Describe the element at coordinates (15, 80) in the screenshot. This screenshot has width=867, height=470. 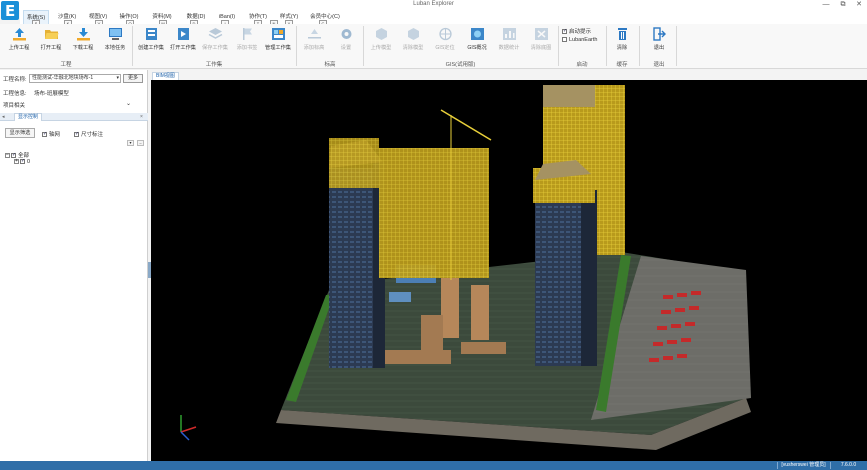
I see `project-name-label: 工程名称:` at that location.